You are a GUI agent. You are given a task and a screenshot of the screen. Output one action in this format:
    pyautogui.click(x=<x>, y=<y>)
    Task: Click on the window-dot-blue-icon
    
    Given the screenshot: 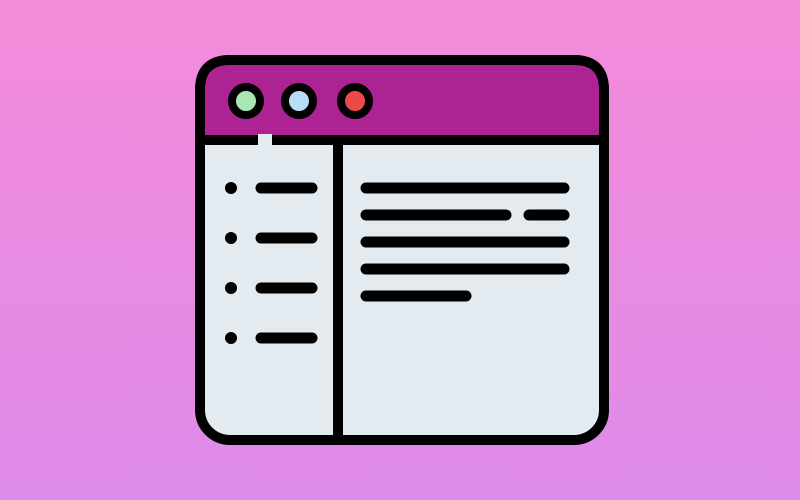 What is the action you would take?
    pyautogui.click(x=299, y=101)
    